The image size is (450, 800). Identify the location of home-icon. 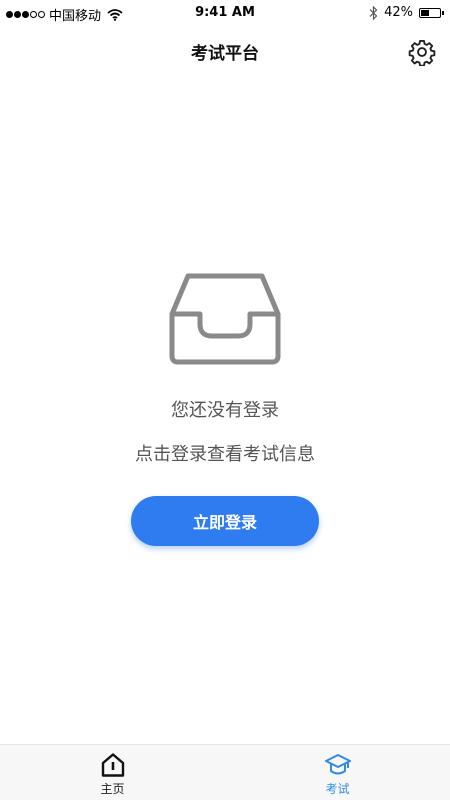
(112, 765).